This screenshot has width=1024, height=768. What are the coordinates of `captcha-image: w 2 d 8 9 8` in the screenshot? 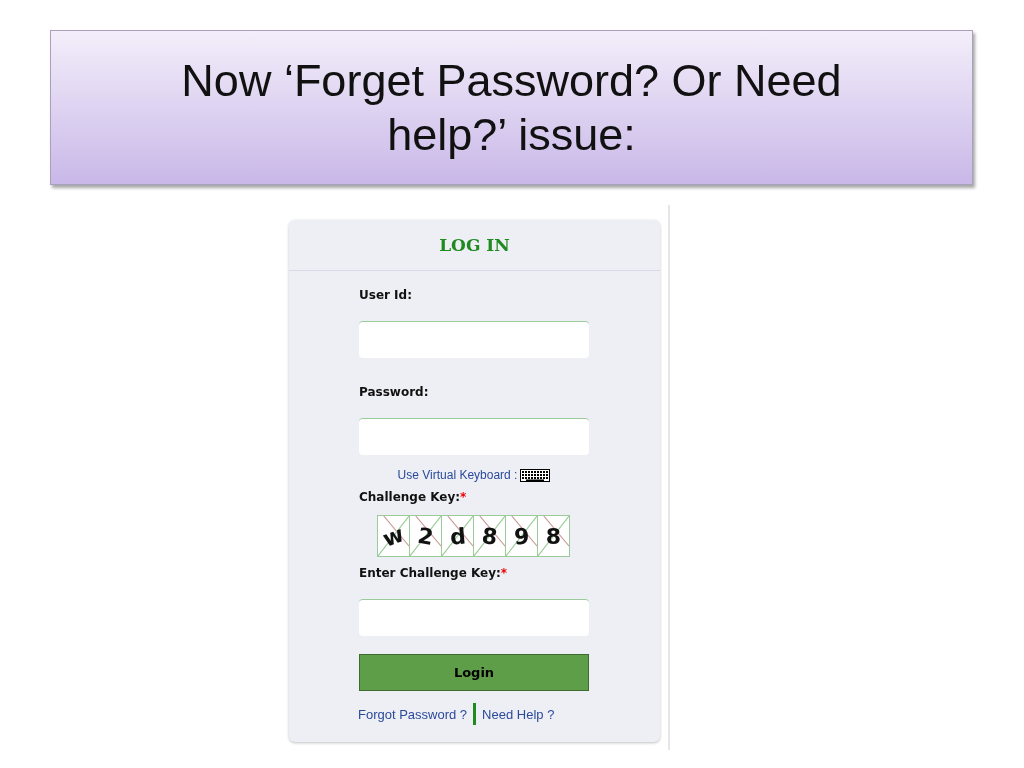 It's located at (473, 536).